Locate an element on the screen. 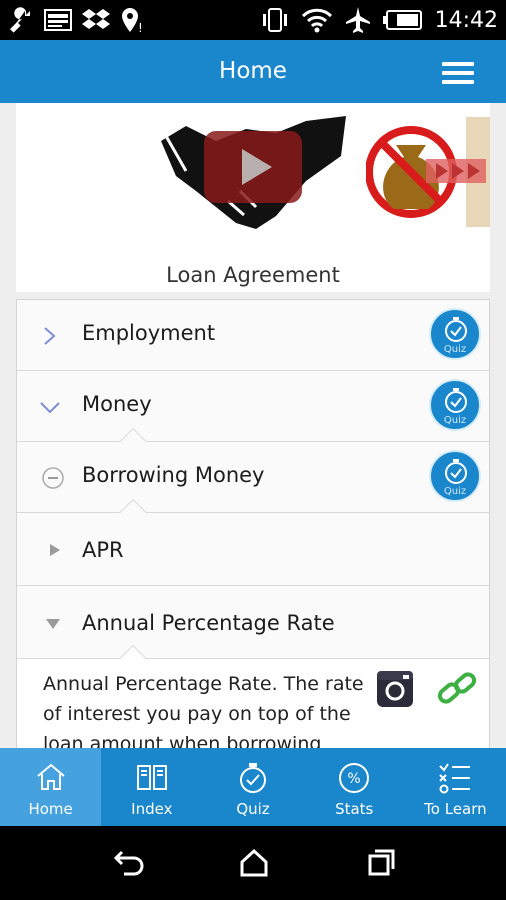 This screenshot has width=506, height=900. tab-label: Quiz is located at coordinates (253, 809).